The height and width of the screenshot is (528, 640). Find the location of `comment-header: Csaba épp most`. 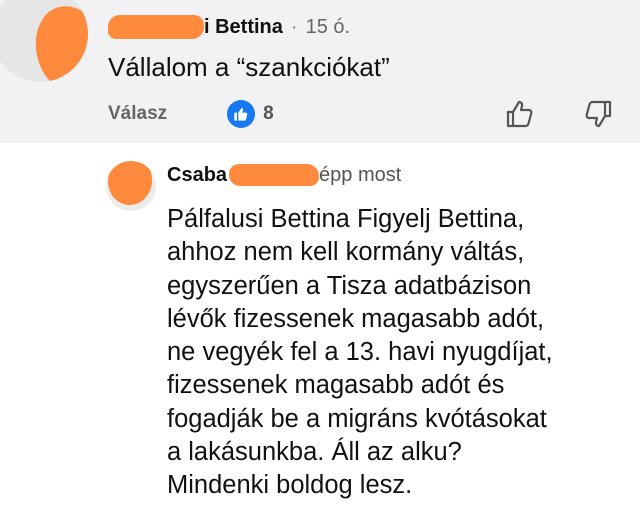

comment-header: Csaba épp most is located at coordinates (284, 175).